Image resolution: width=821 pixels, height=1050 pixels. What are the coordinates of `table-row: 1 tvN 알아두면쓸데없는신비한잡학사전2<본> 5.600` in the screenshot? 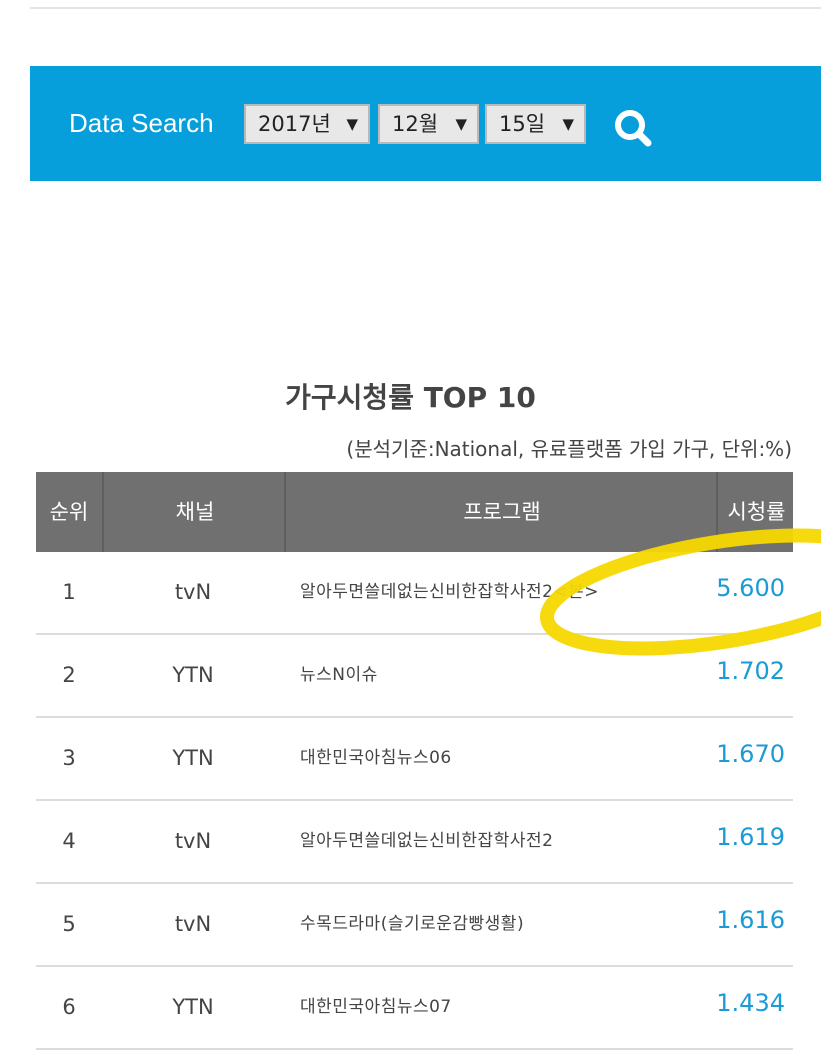 It's located at (414, 593).